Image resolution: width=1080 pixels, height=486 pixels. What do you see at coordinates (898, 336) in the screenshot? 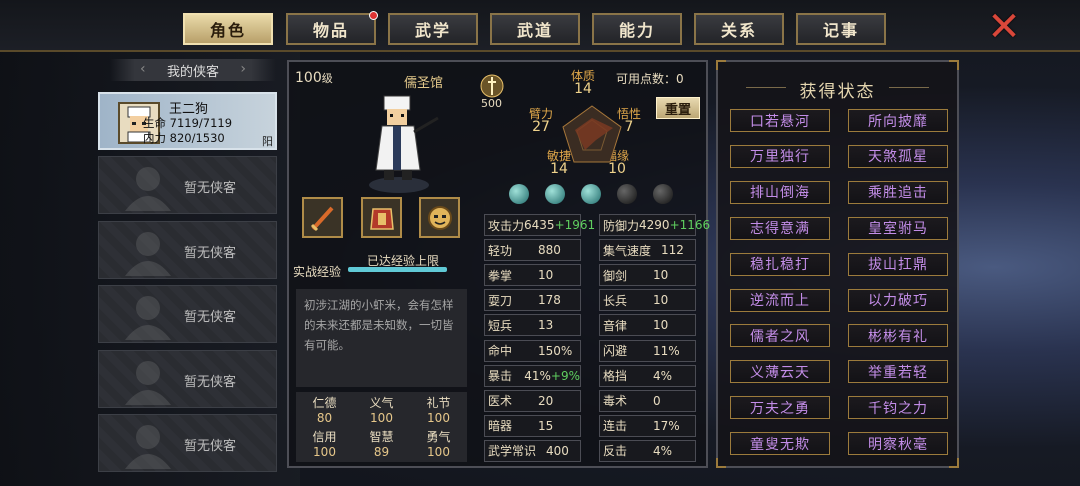
I see `status-badge: 彬彬有礼` at bounding box center [898, 336].